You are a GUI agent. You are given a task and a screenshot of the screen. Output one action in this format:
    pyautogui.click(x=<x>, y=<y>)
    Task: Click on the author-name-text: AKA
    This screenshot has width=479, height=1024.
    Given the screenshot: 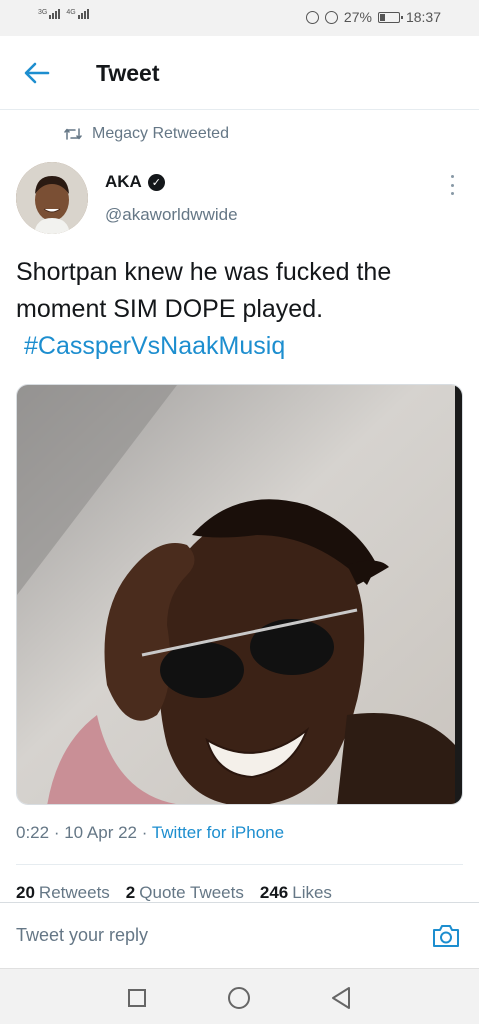 What is the action you would take?
    pyautogui.click(x=123, y=181)
    